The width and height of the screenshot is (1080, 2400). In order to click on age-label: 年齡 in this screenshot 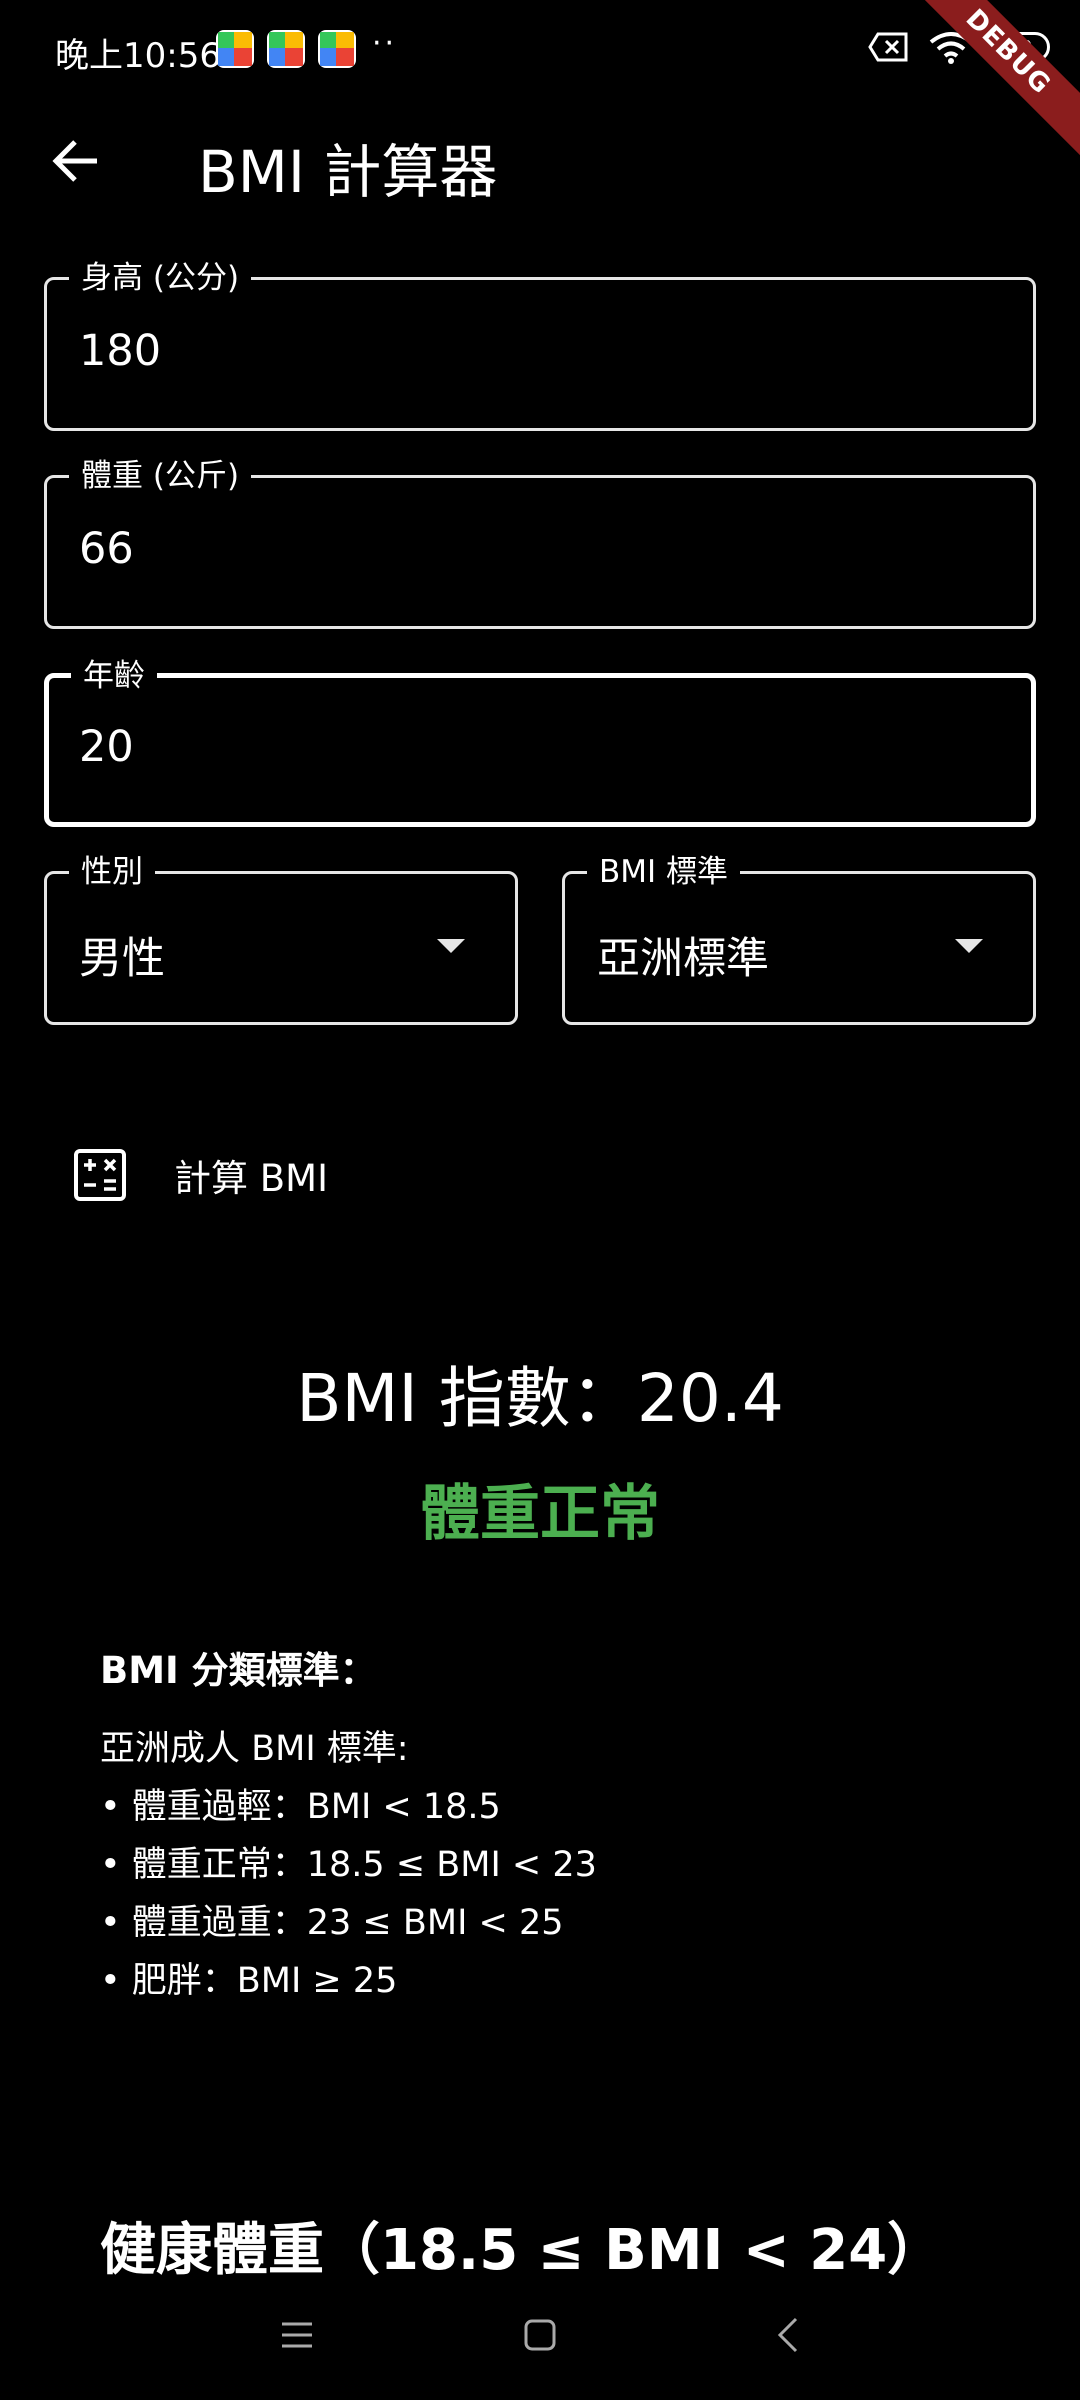, I will do `click(114, 676)`.